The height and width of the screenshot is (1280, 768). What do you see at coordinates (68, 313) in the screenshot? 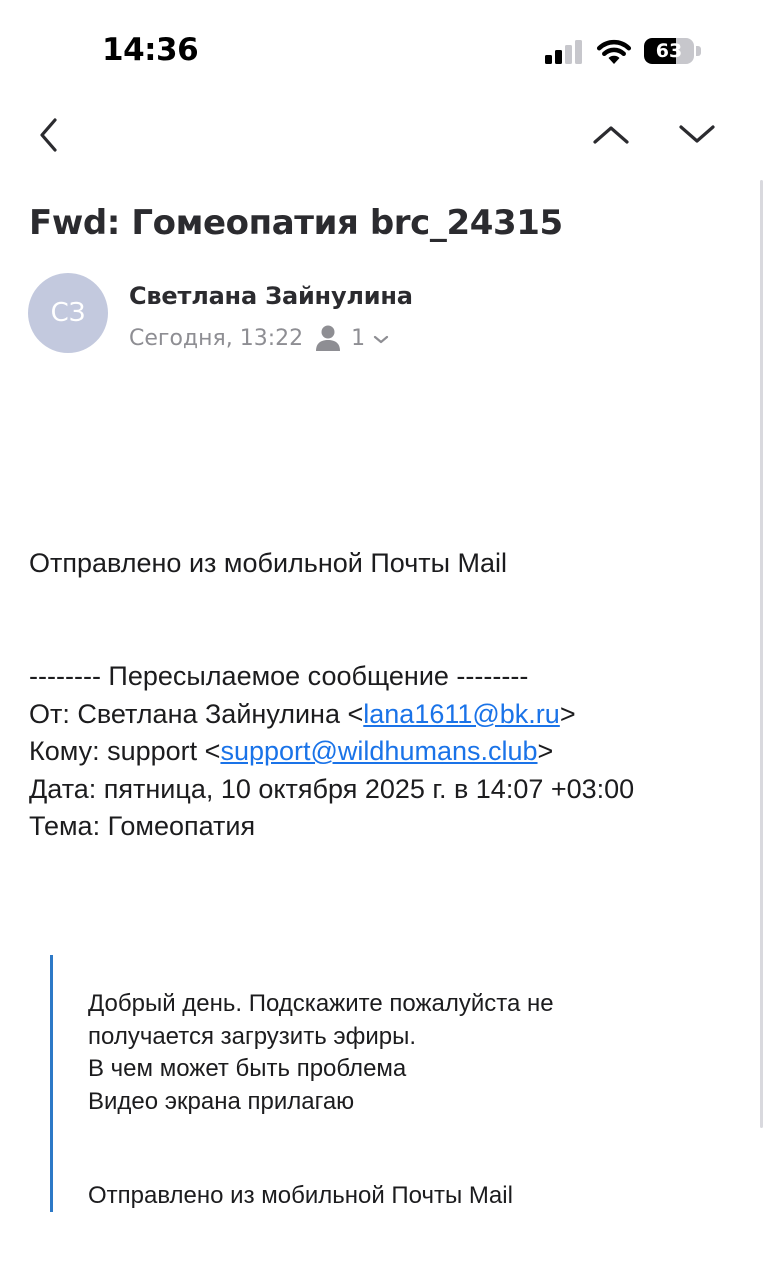
I see `avatar: СЗ` at bounding box center [68, 313].